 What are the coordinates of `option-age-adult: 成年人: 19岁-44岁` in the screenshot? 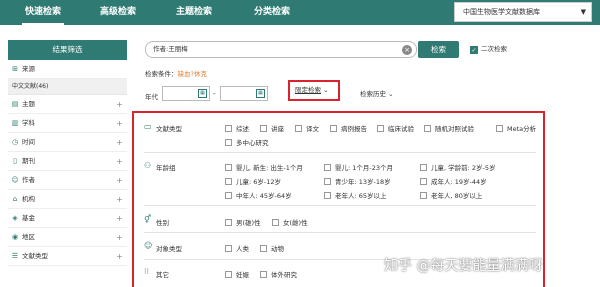 It's located at (453, 181).